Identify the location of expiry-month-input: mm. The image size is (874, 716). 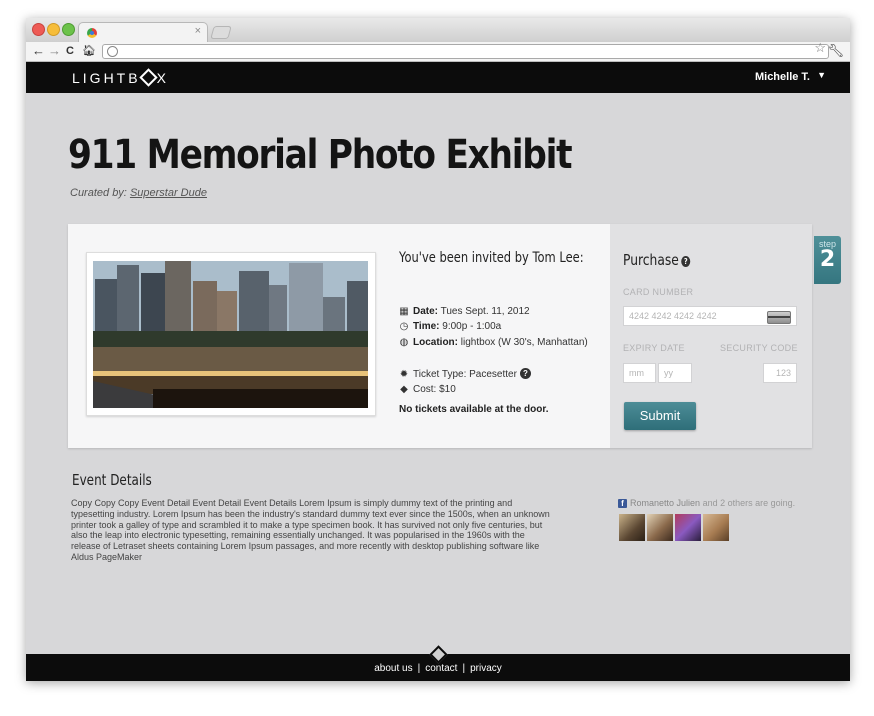
(639, 373).